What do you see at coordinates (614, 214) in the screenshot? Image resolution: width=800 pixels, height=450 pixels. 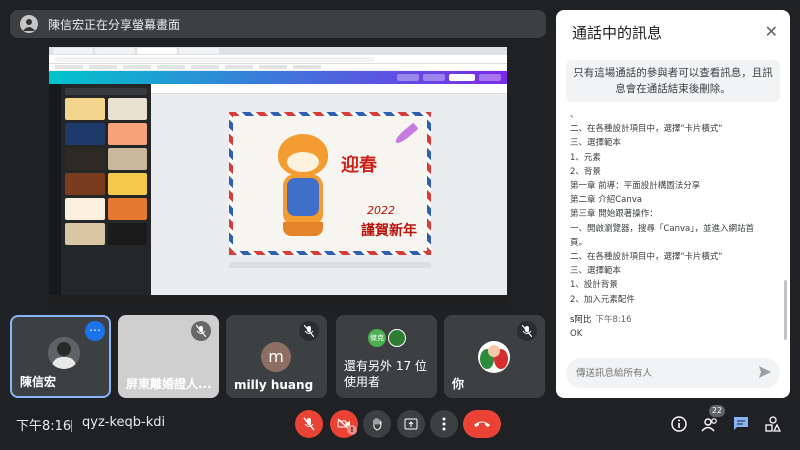 I see `chat-line: 第三章 開始跟著操作：` at bounding box center [614, 214].